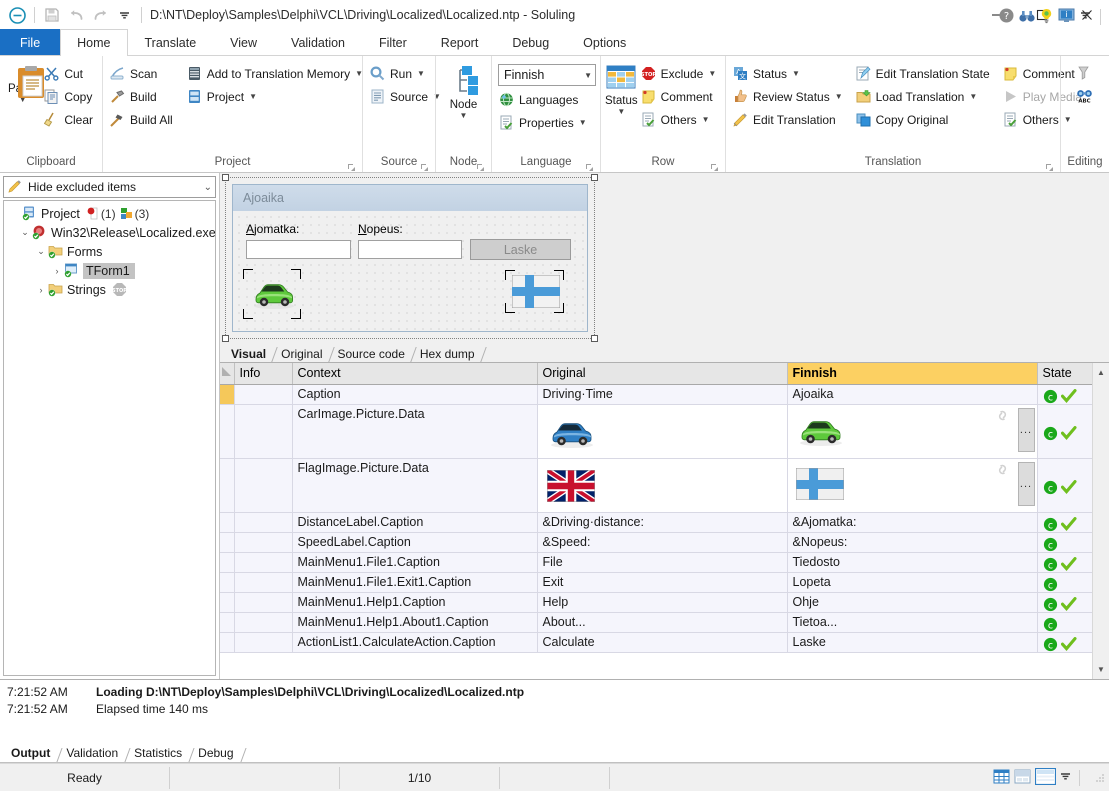 This screenshot has height=791, width=1109. Describe the element at coordinates (662, 394) in the screenshot. I see `cell-original: Driving·Time` at that location.